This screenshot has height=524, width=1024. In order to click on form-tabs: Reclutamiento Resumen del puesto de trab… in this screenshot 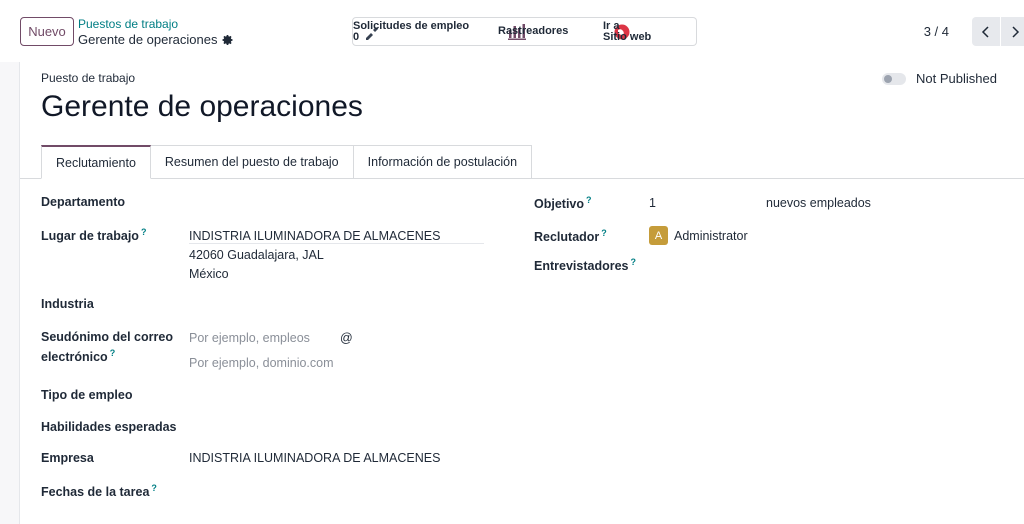, I will do `click(287, 162)`.